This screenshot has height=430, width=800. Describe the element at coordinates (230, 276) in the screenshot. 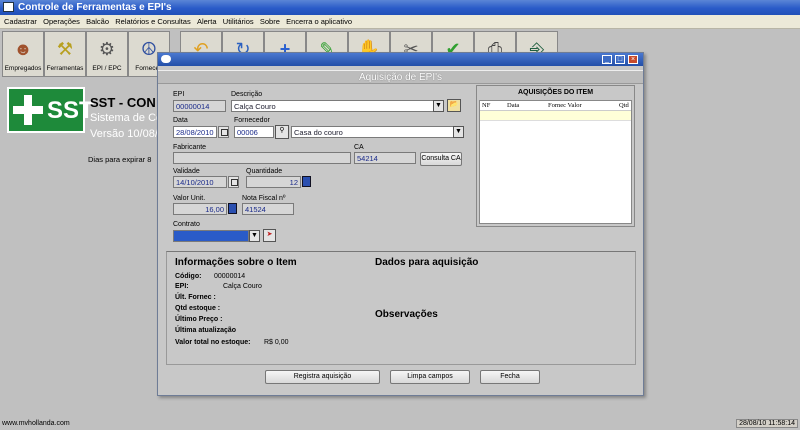

I see `codigo-value: 00000014` at that location.